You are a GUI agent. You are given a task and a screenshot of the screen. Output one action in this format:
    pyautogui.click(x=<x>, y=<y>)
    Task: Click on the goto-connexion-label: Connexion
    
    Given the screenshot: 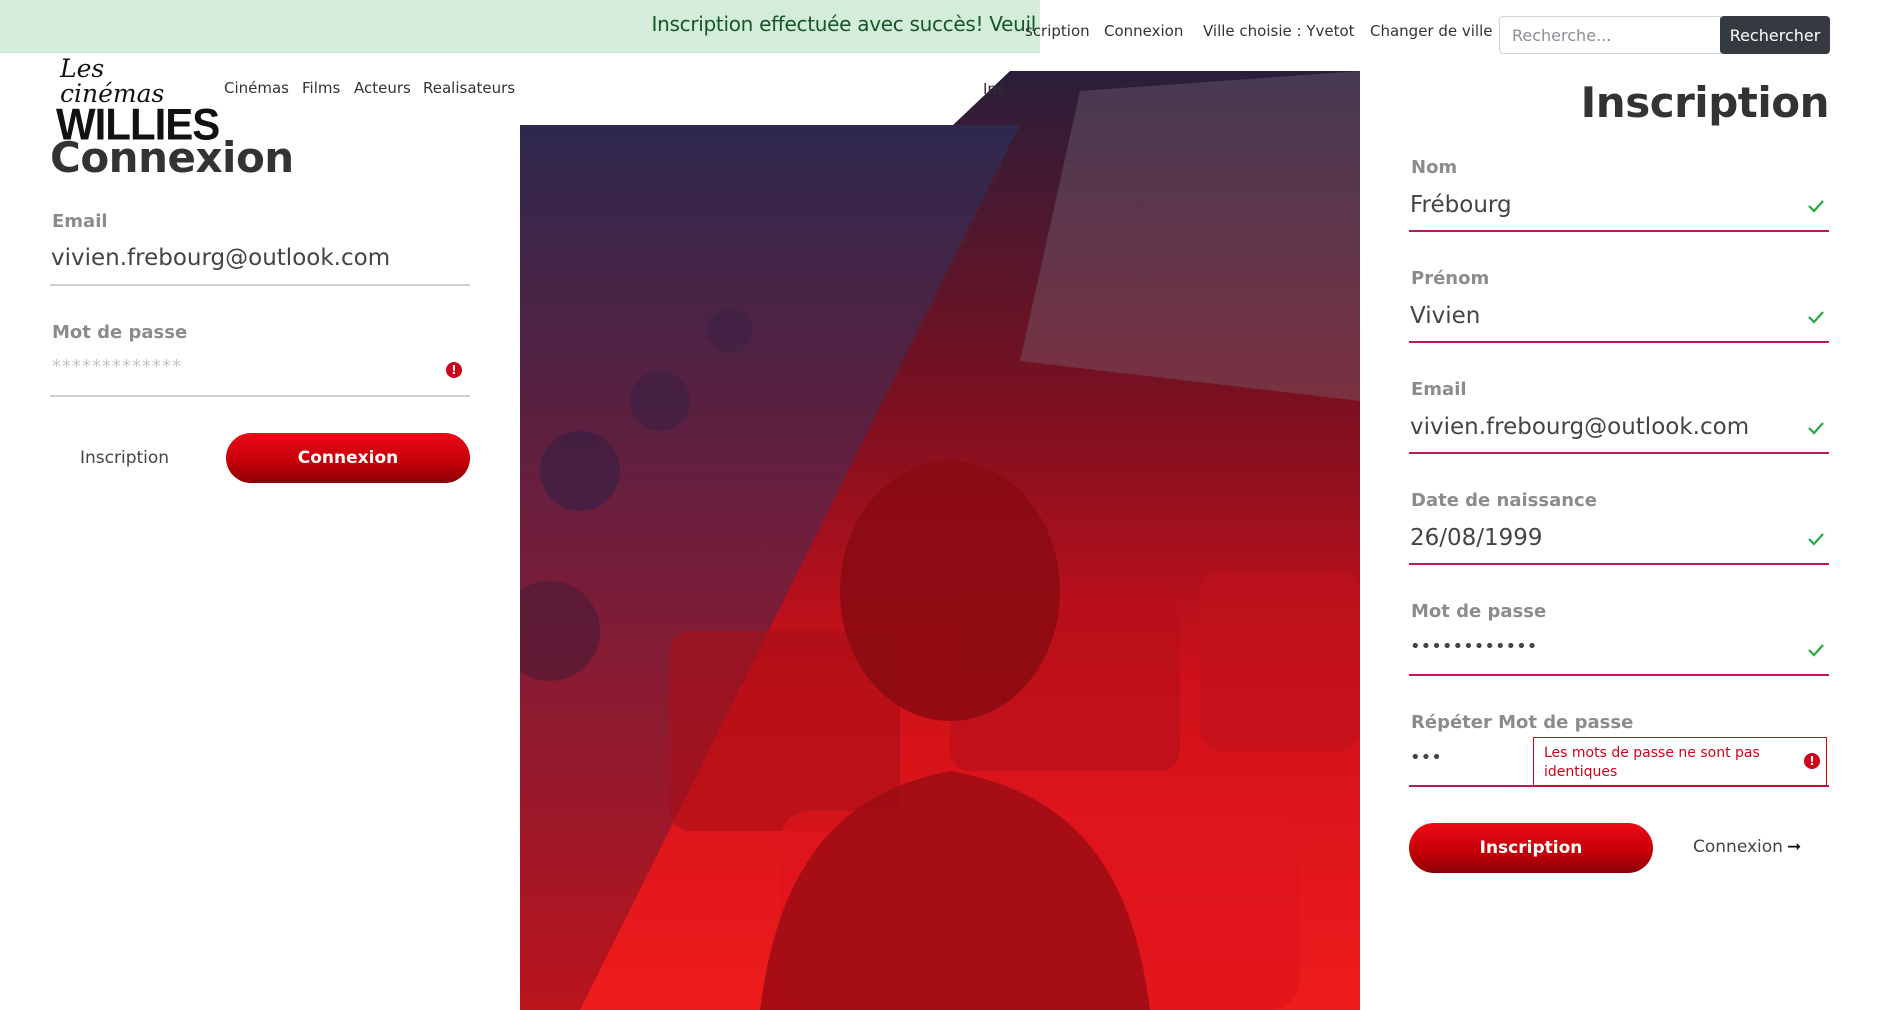 What is the action you would take?
    pyautogui.click(x=1738, y=847)
    